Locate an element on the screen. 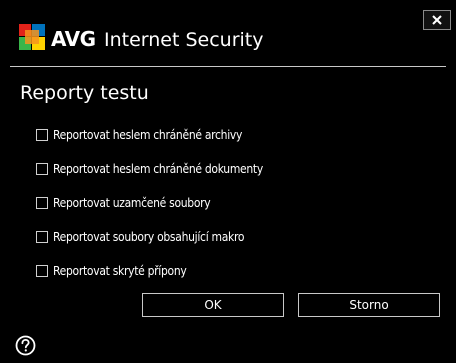 This screenshot has width=456, height=363. avg-logo-icon is located at coordinates (32, 37).